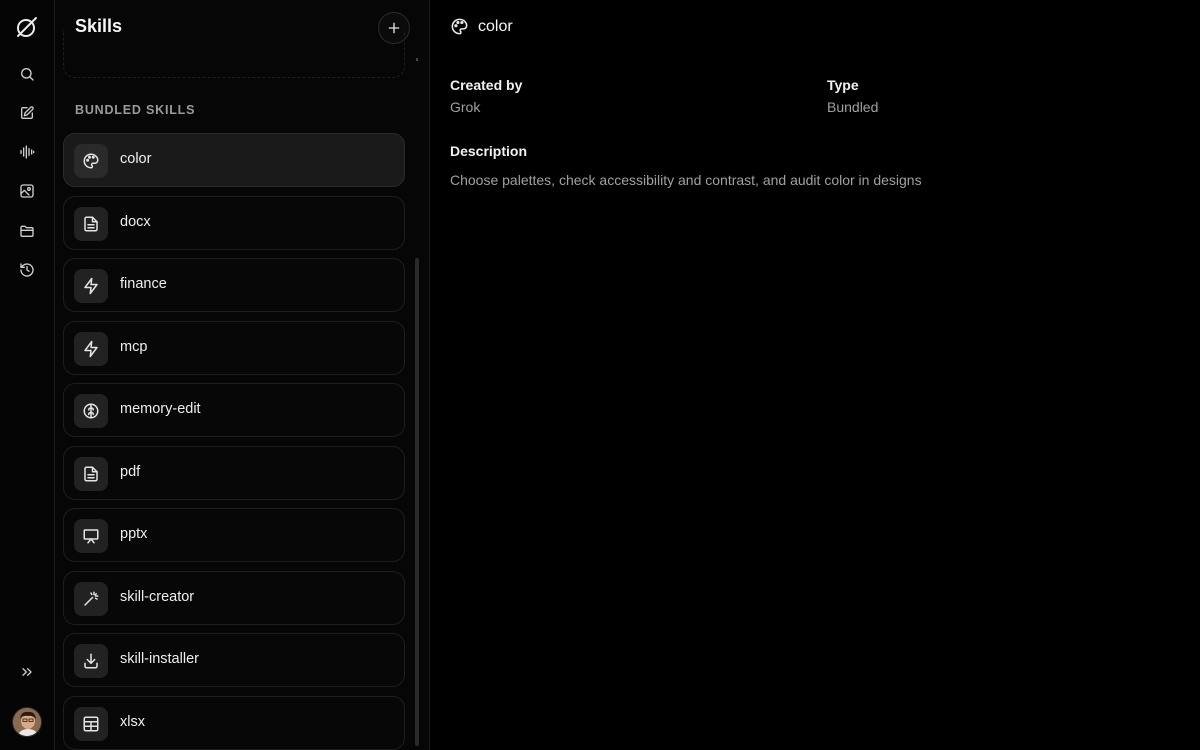 The height and width of the screenshot is (750, 1200). I want to click on history-button, so click(27, 270).